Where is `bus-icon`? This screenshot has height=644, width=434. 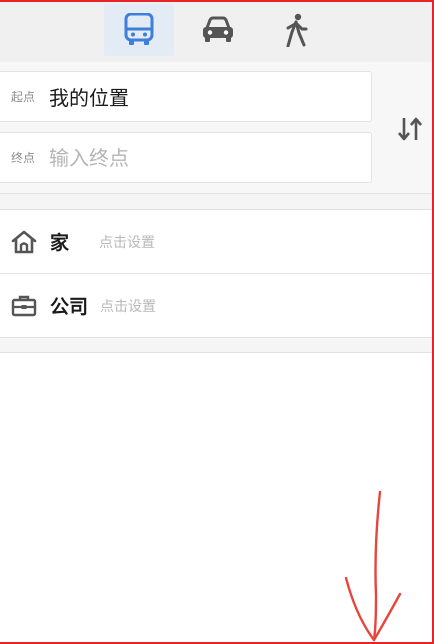
bus-icon is located at coordinates (139, 29).